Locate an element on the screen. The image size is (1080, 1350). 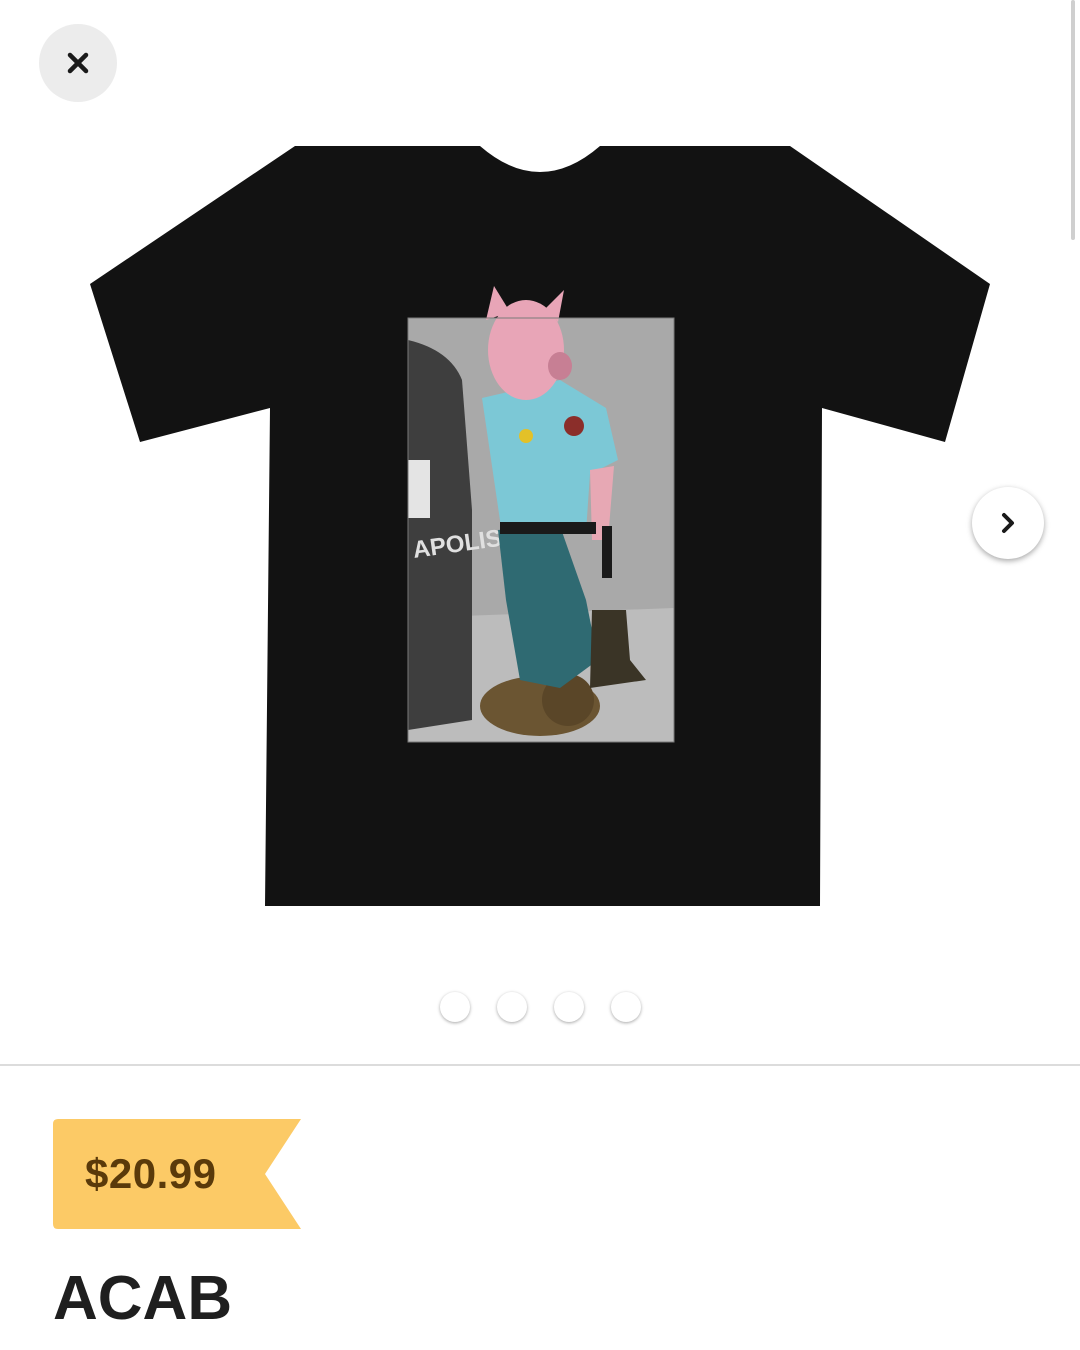
close-button is located at coordinates (78, 63).